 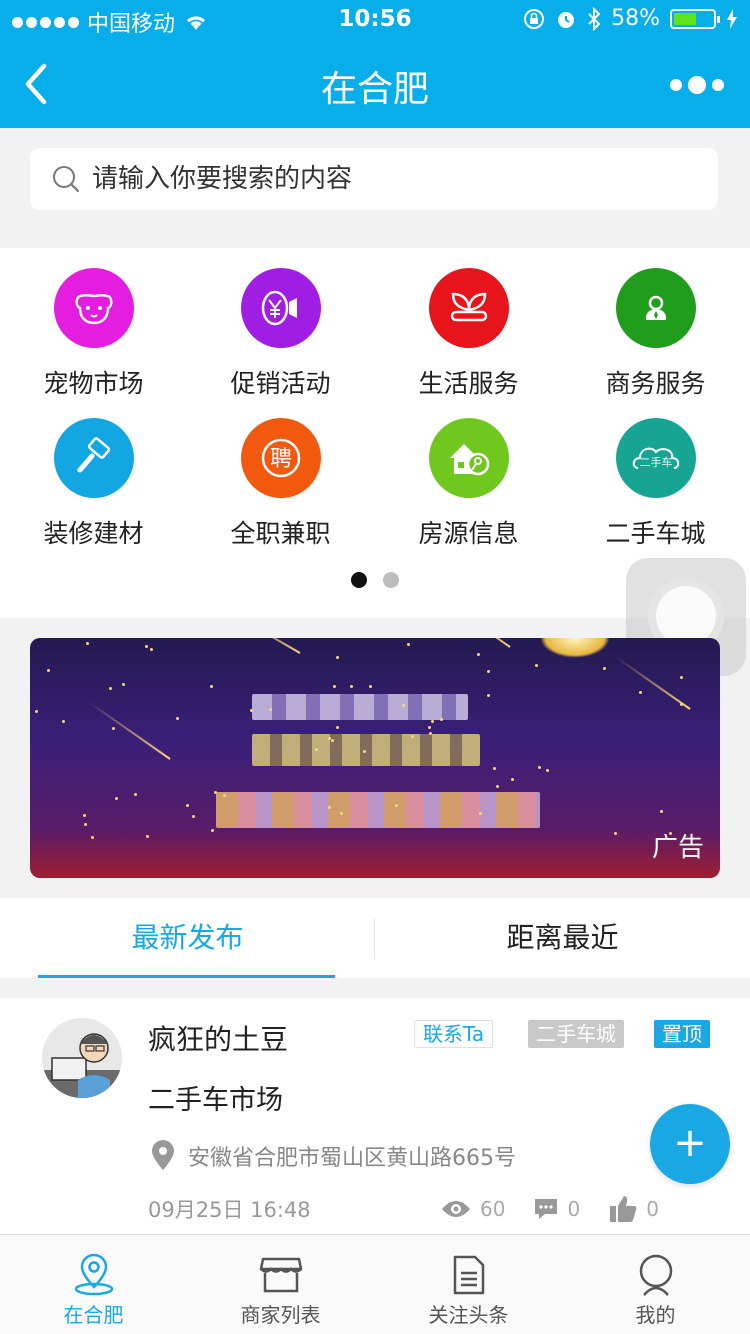 I want to click on tab-nearest: 距离最近, so click(x=562, y=938).